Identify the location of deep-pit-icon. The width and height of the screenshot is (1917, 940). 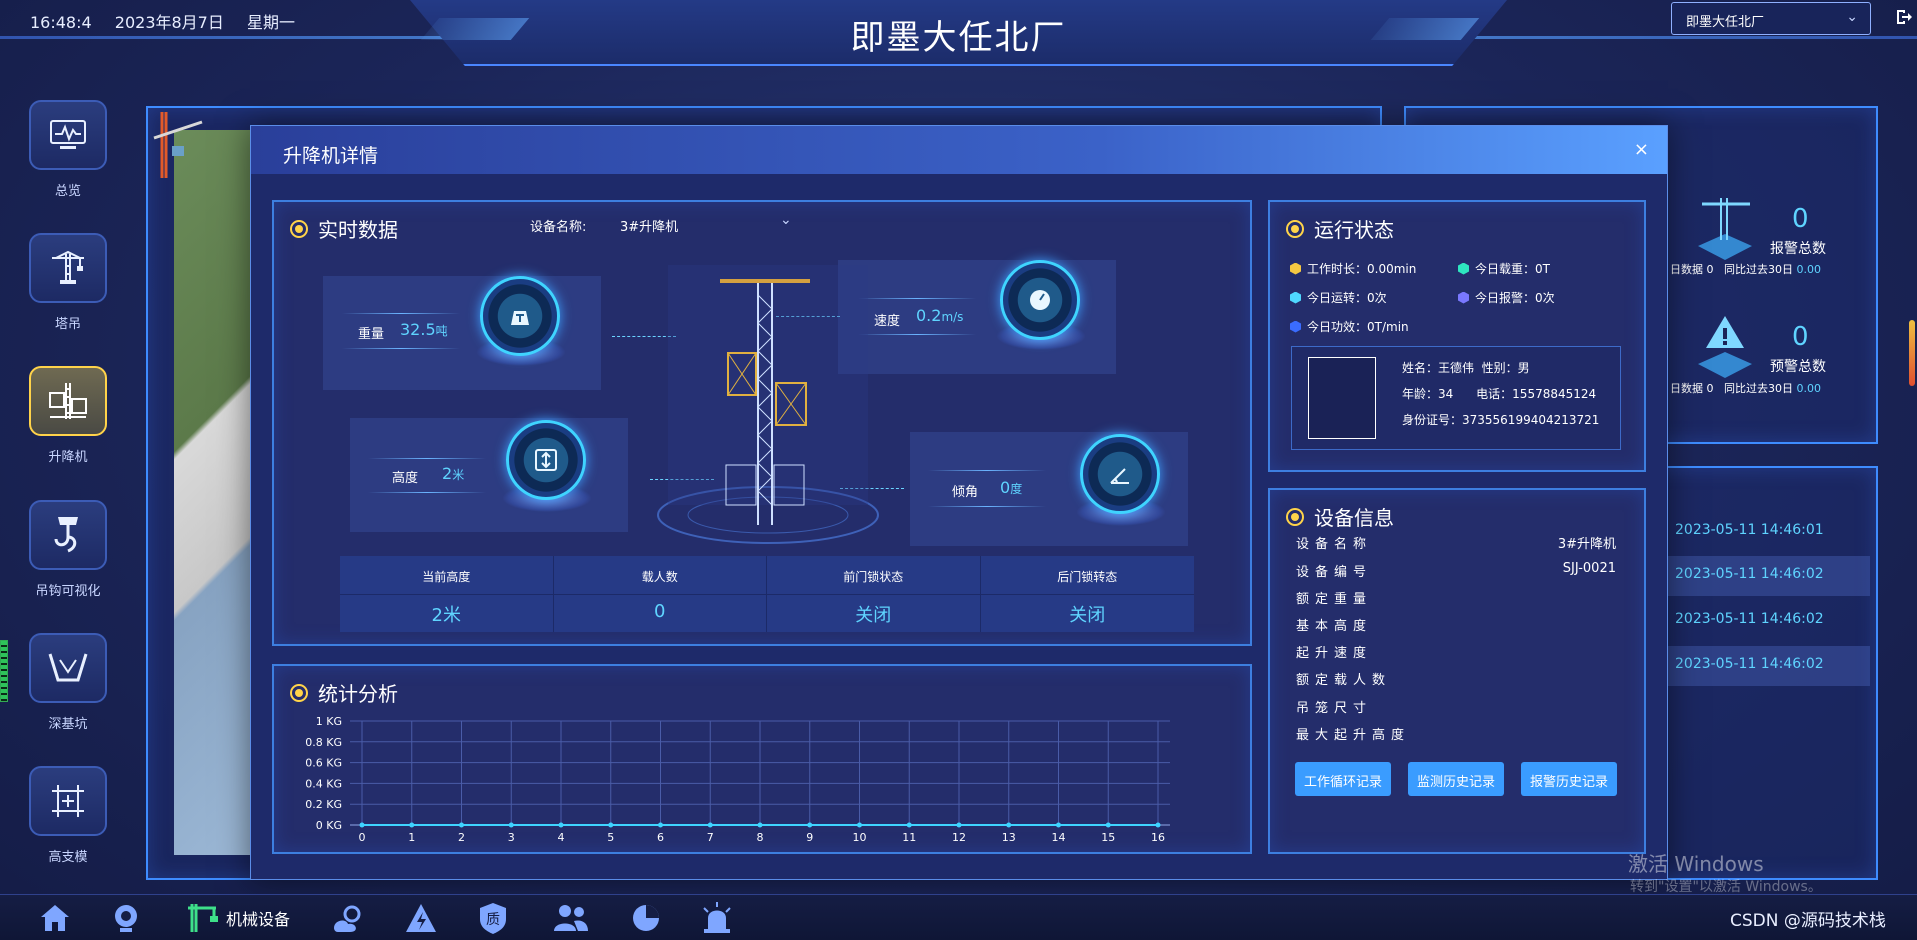
(68, 667).